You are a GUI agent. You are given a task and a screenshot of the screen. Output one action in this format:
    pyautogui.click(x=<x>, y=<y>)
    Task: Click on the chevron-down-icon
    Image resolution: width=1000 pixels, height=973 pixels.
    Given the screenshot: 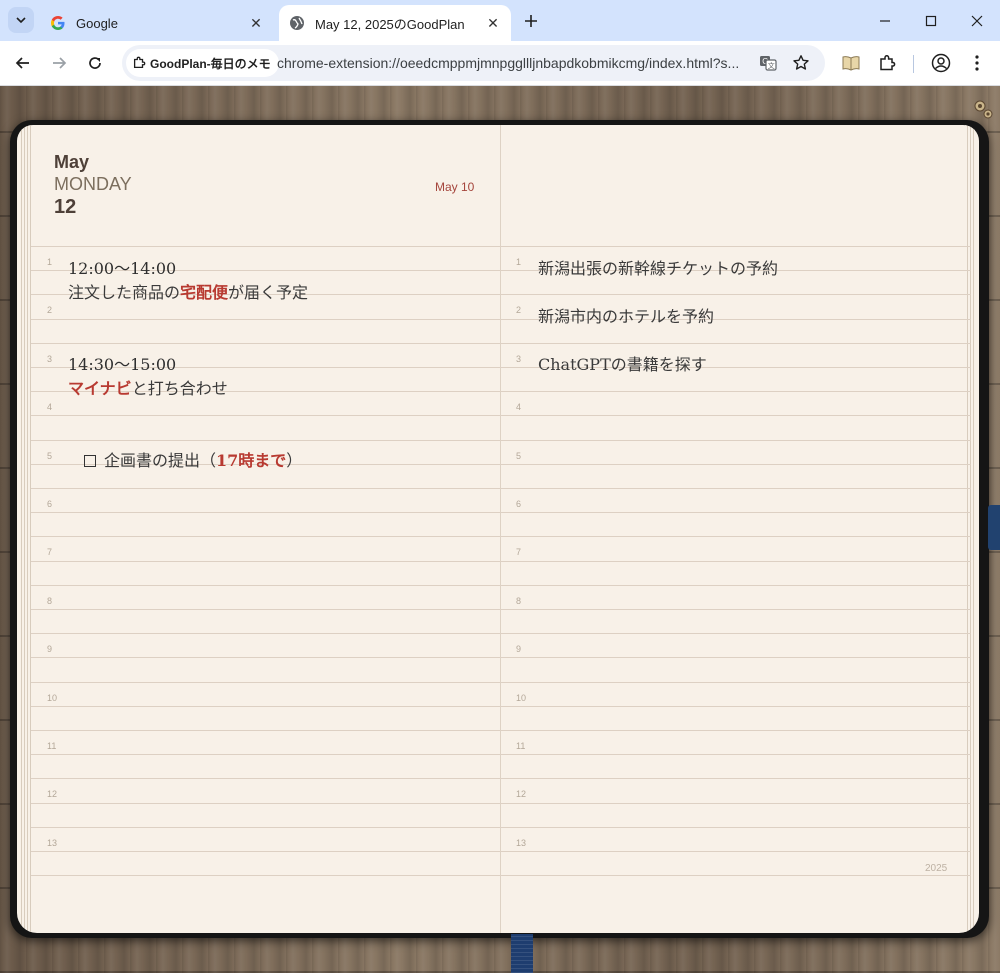 What is the action you would take?
    pyautogui.click(x=21, y=20)
    